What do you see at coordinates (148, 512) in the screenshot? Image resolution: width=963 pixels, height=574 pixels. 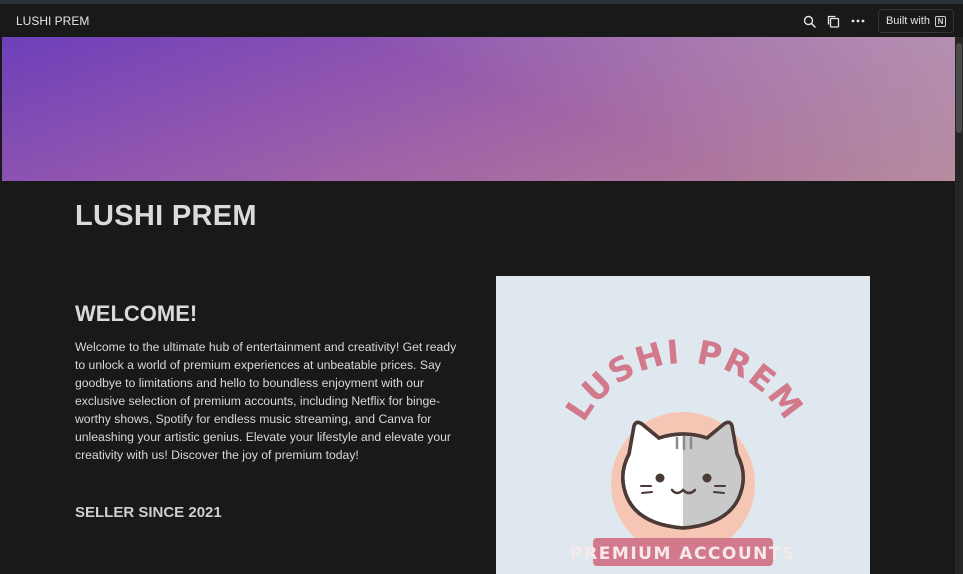 I see `seller-since-heading: SELLER SINCE 2021` at bounding box center [148, 512].